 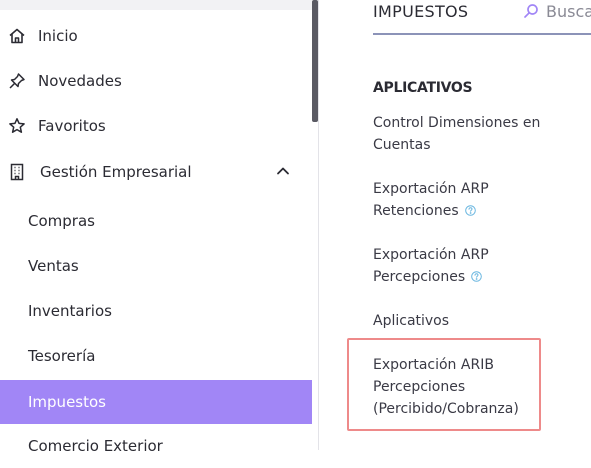 I want to click on sidebar-top-strip, so click(x=156, y=5).